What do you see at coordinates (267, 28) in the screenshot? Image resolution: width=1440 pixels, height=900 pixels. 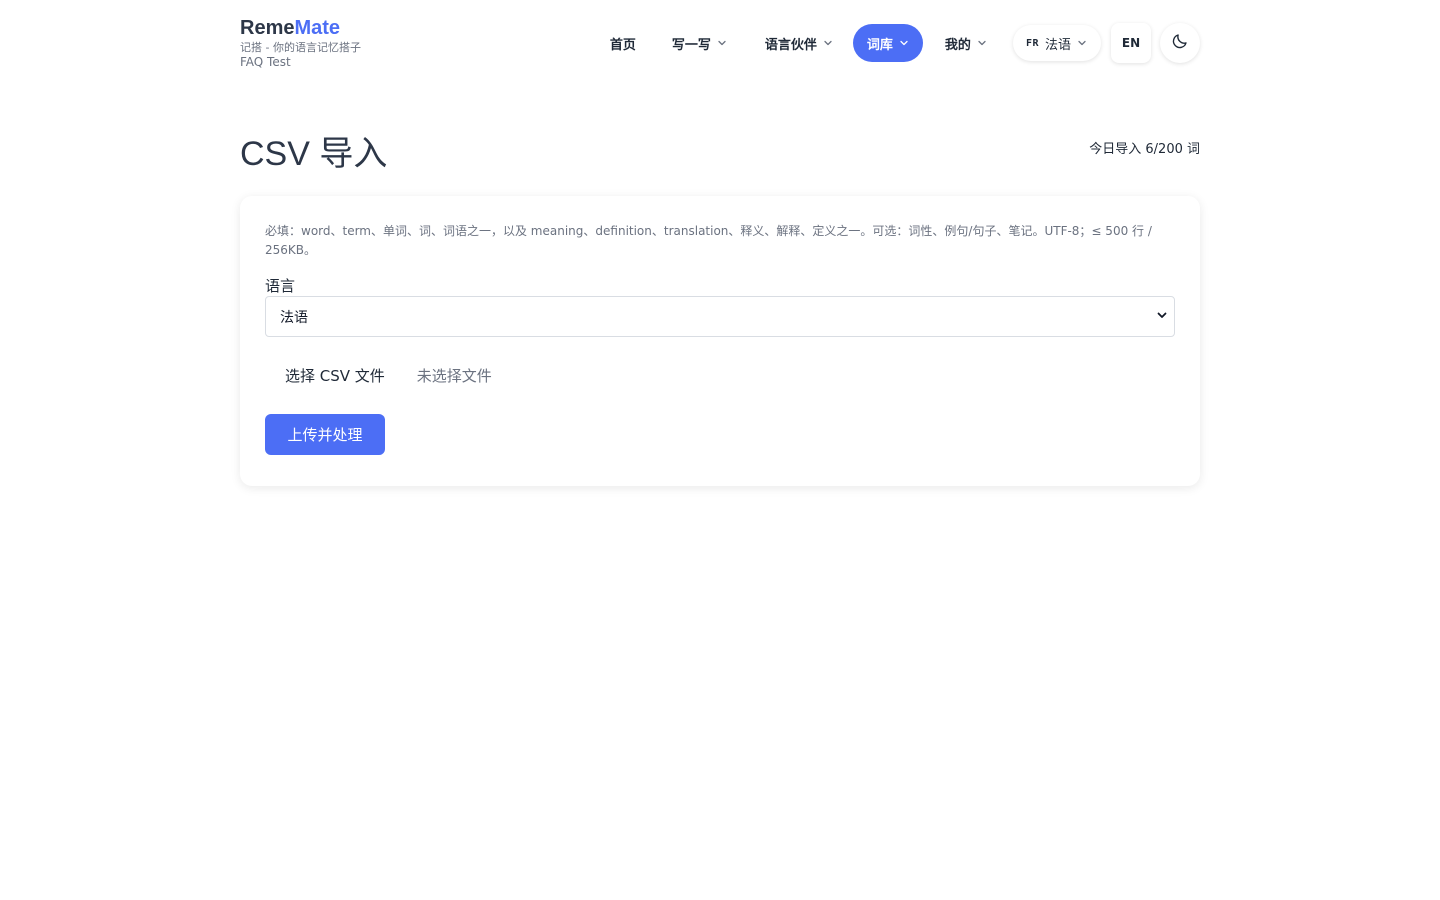 I see `brand-title-part1: Reme` at bounding box center [267, 28].